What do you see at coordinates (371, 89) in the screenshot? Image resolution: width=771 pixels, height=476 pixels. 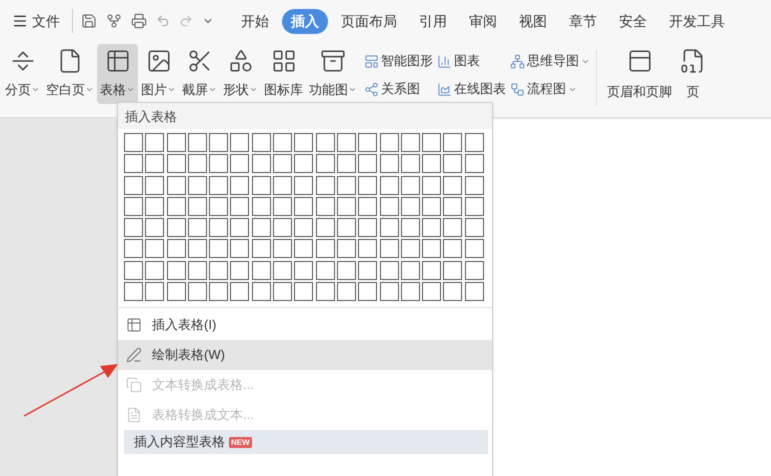 I see `share-icon` at bounding box center [371, 89].